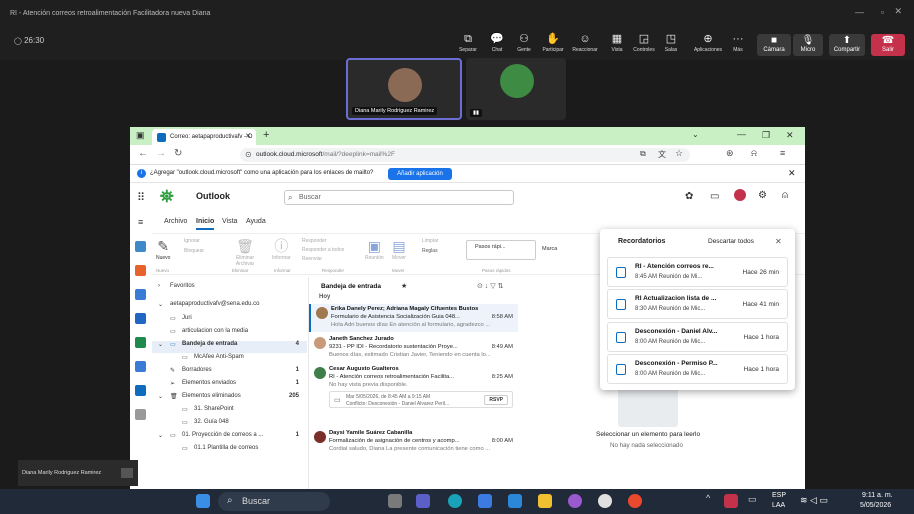 The image size is (914, 514). What do you see at coordinates (708, 498) in the screenshot?
I see `chevron-up-icon: ^` at bounding box center [708, 498].